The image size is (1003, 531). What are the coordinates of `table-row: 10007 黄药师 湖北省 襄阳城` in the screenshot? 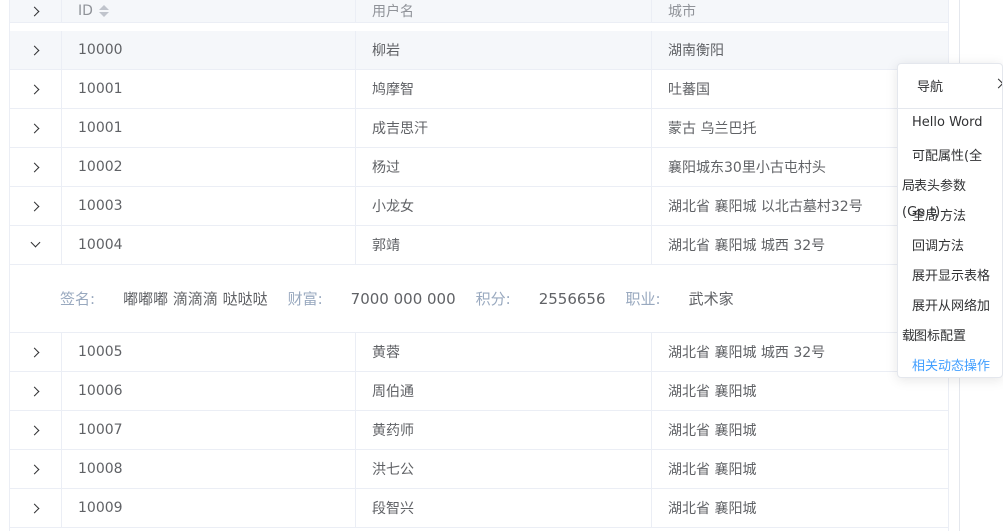 It's located at (479, 430).